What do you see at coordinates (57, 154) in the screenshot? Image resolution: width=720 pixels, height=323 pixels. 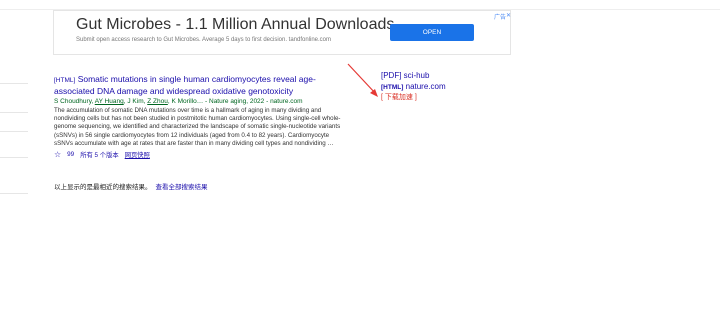 I see `star-icon: ☆` at bounding box center [57, 154].